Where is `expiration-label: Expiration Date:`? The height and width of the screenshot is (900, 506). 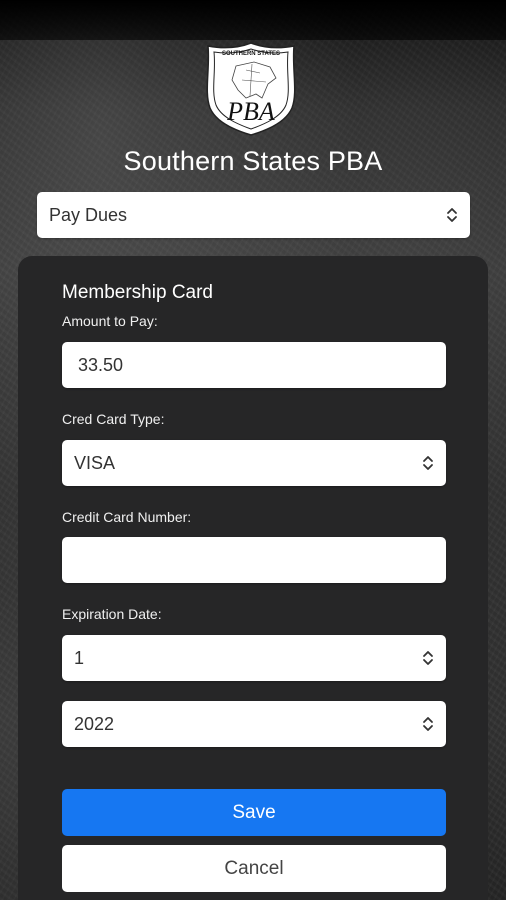 expiration-label: Expiration Date: is located at coordinates (112, 614).